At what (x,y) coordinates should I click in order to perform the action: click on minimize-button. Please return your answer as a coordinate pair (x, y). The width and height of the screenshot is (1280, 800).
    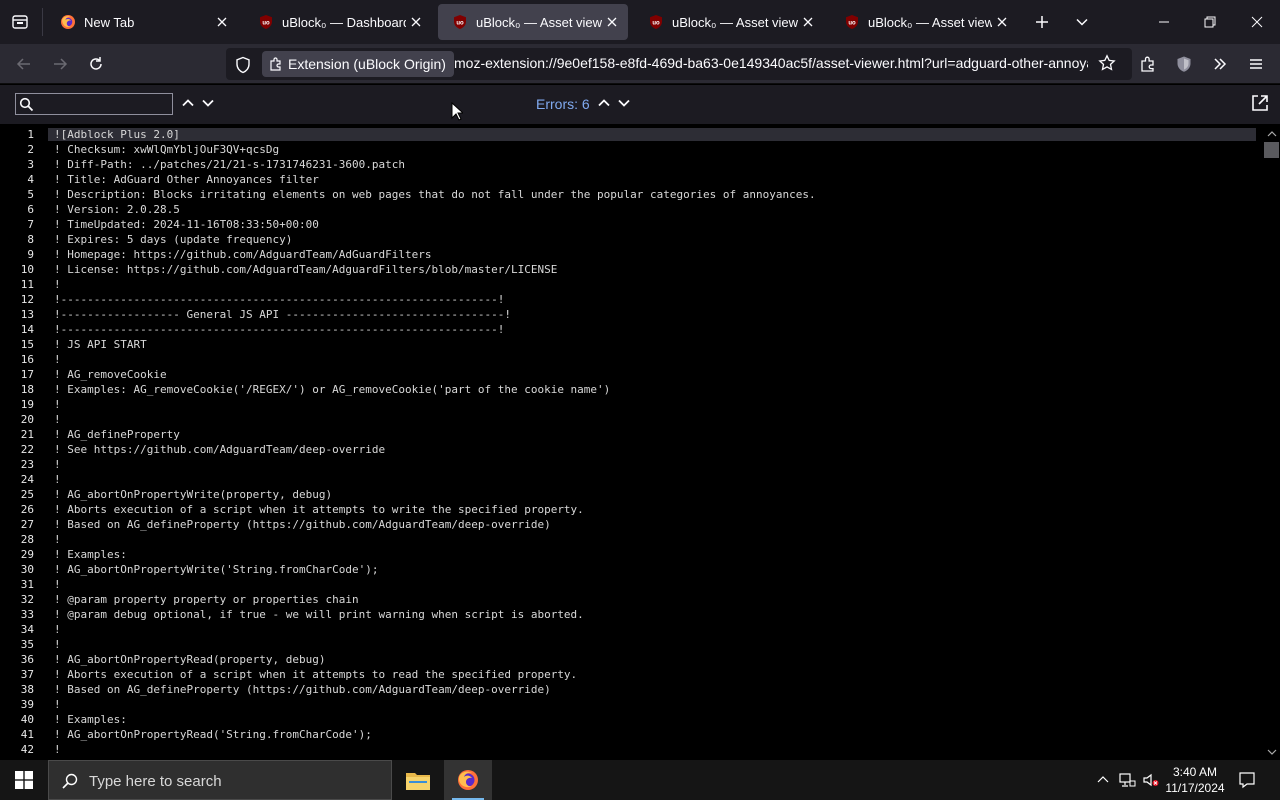
    Looking at the image, I should click on (1164, 22).